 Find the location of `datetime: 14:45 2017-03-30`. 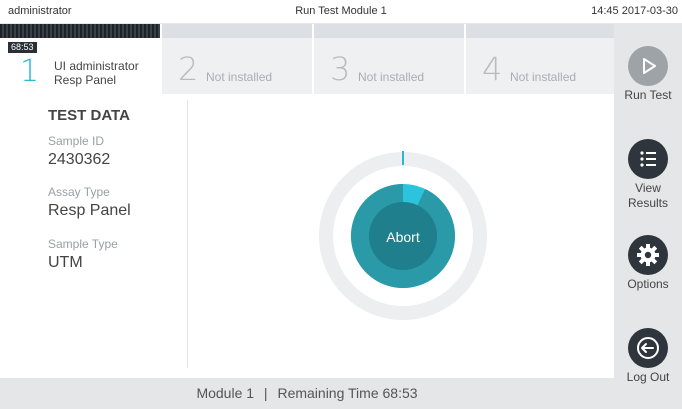

datetime: 14:45 2017-03-30 is located at coordinates (634, 11).